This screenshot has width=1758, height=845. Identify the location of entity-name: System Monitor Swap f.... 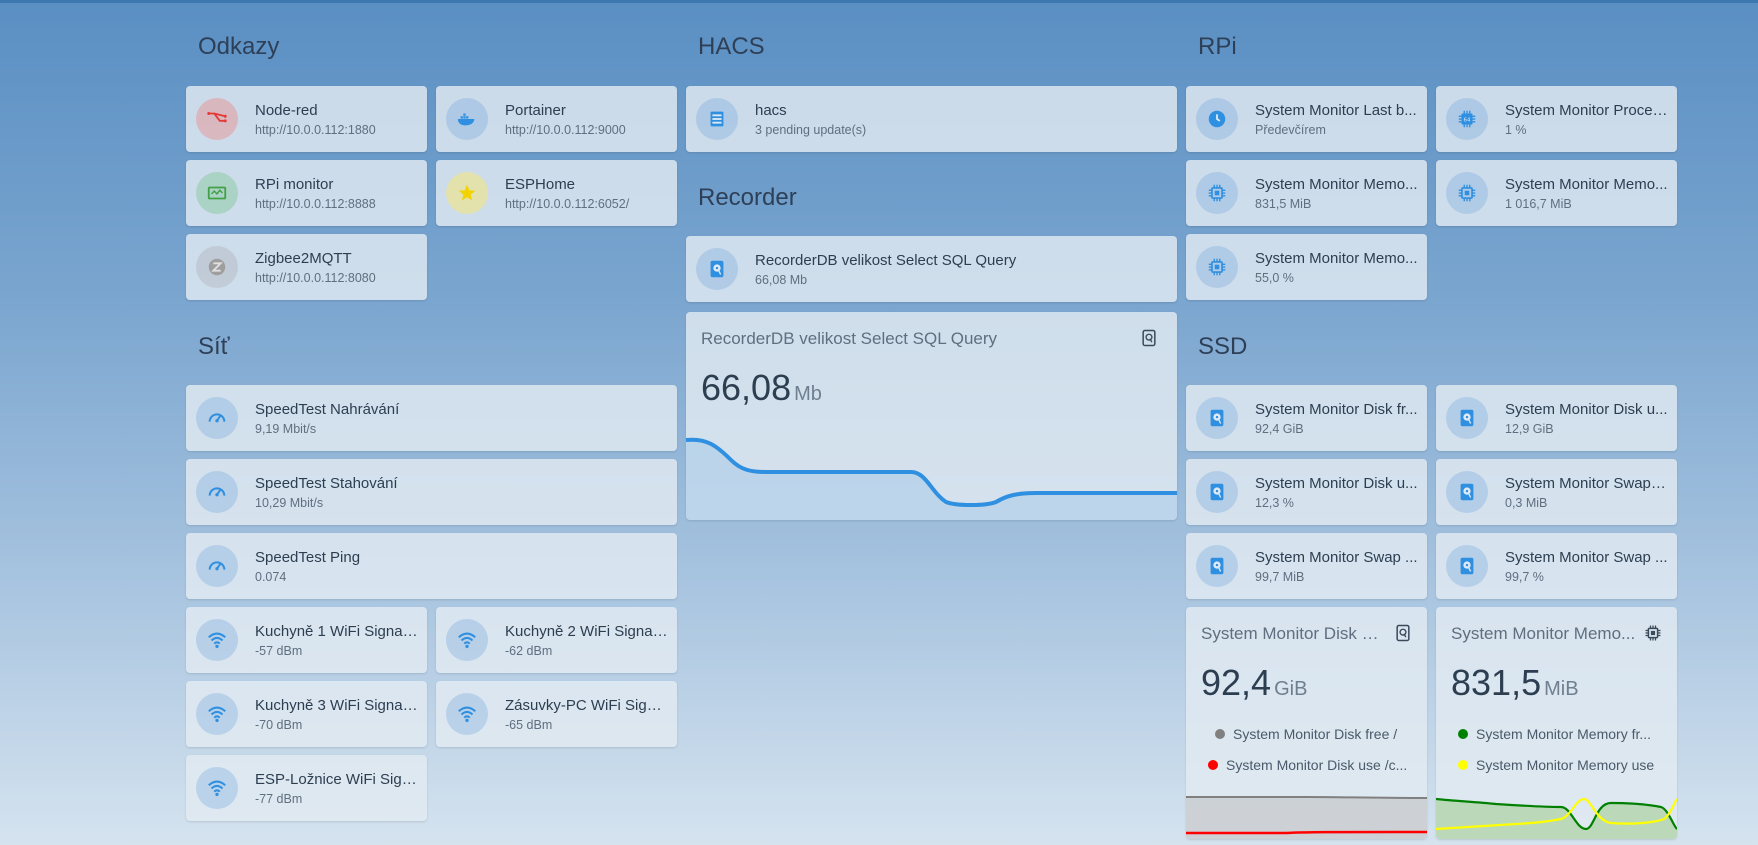
(1587, 483).